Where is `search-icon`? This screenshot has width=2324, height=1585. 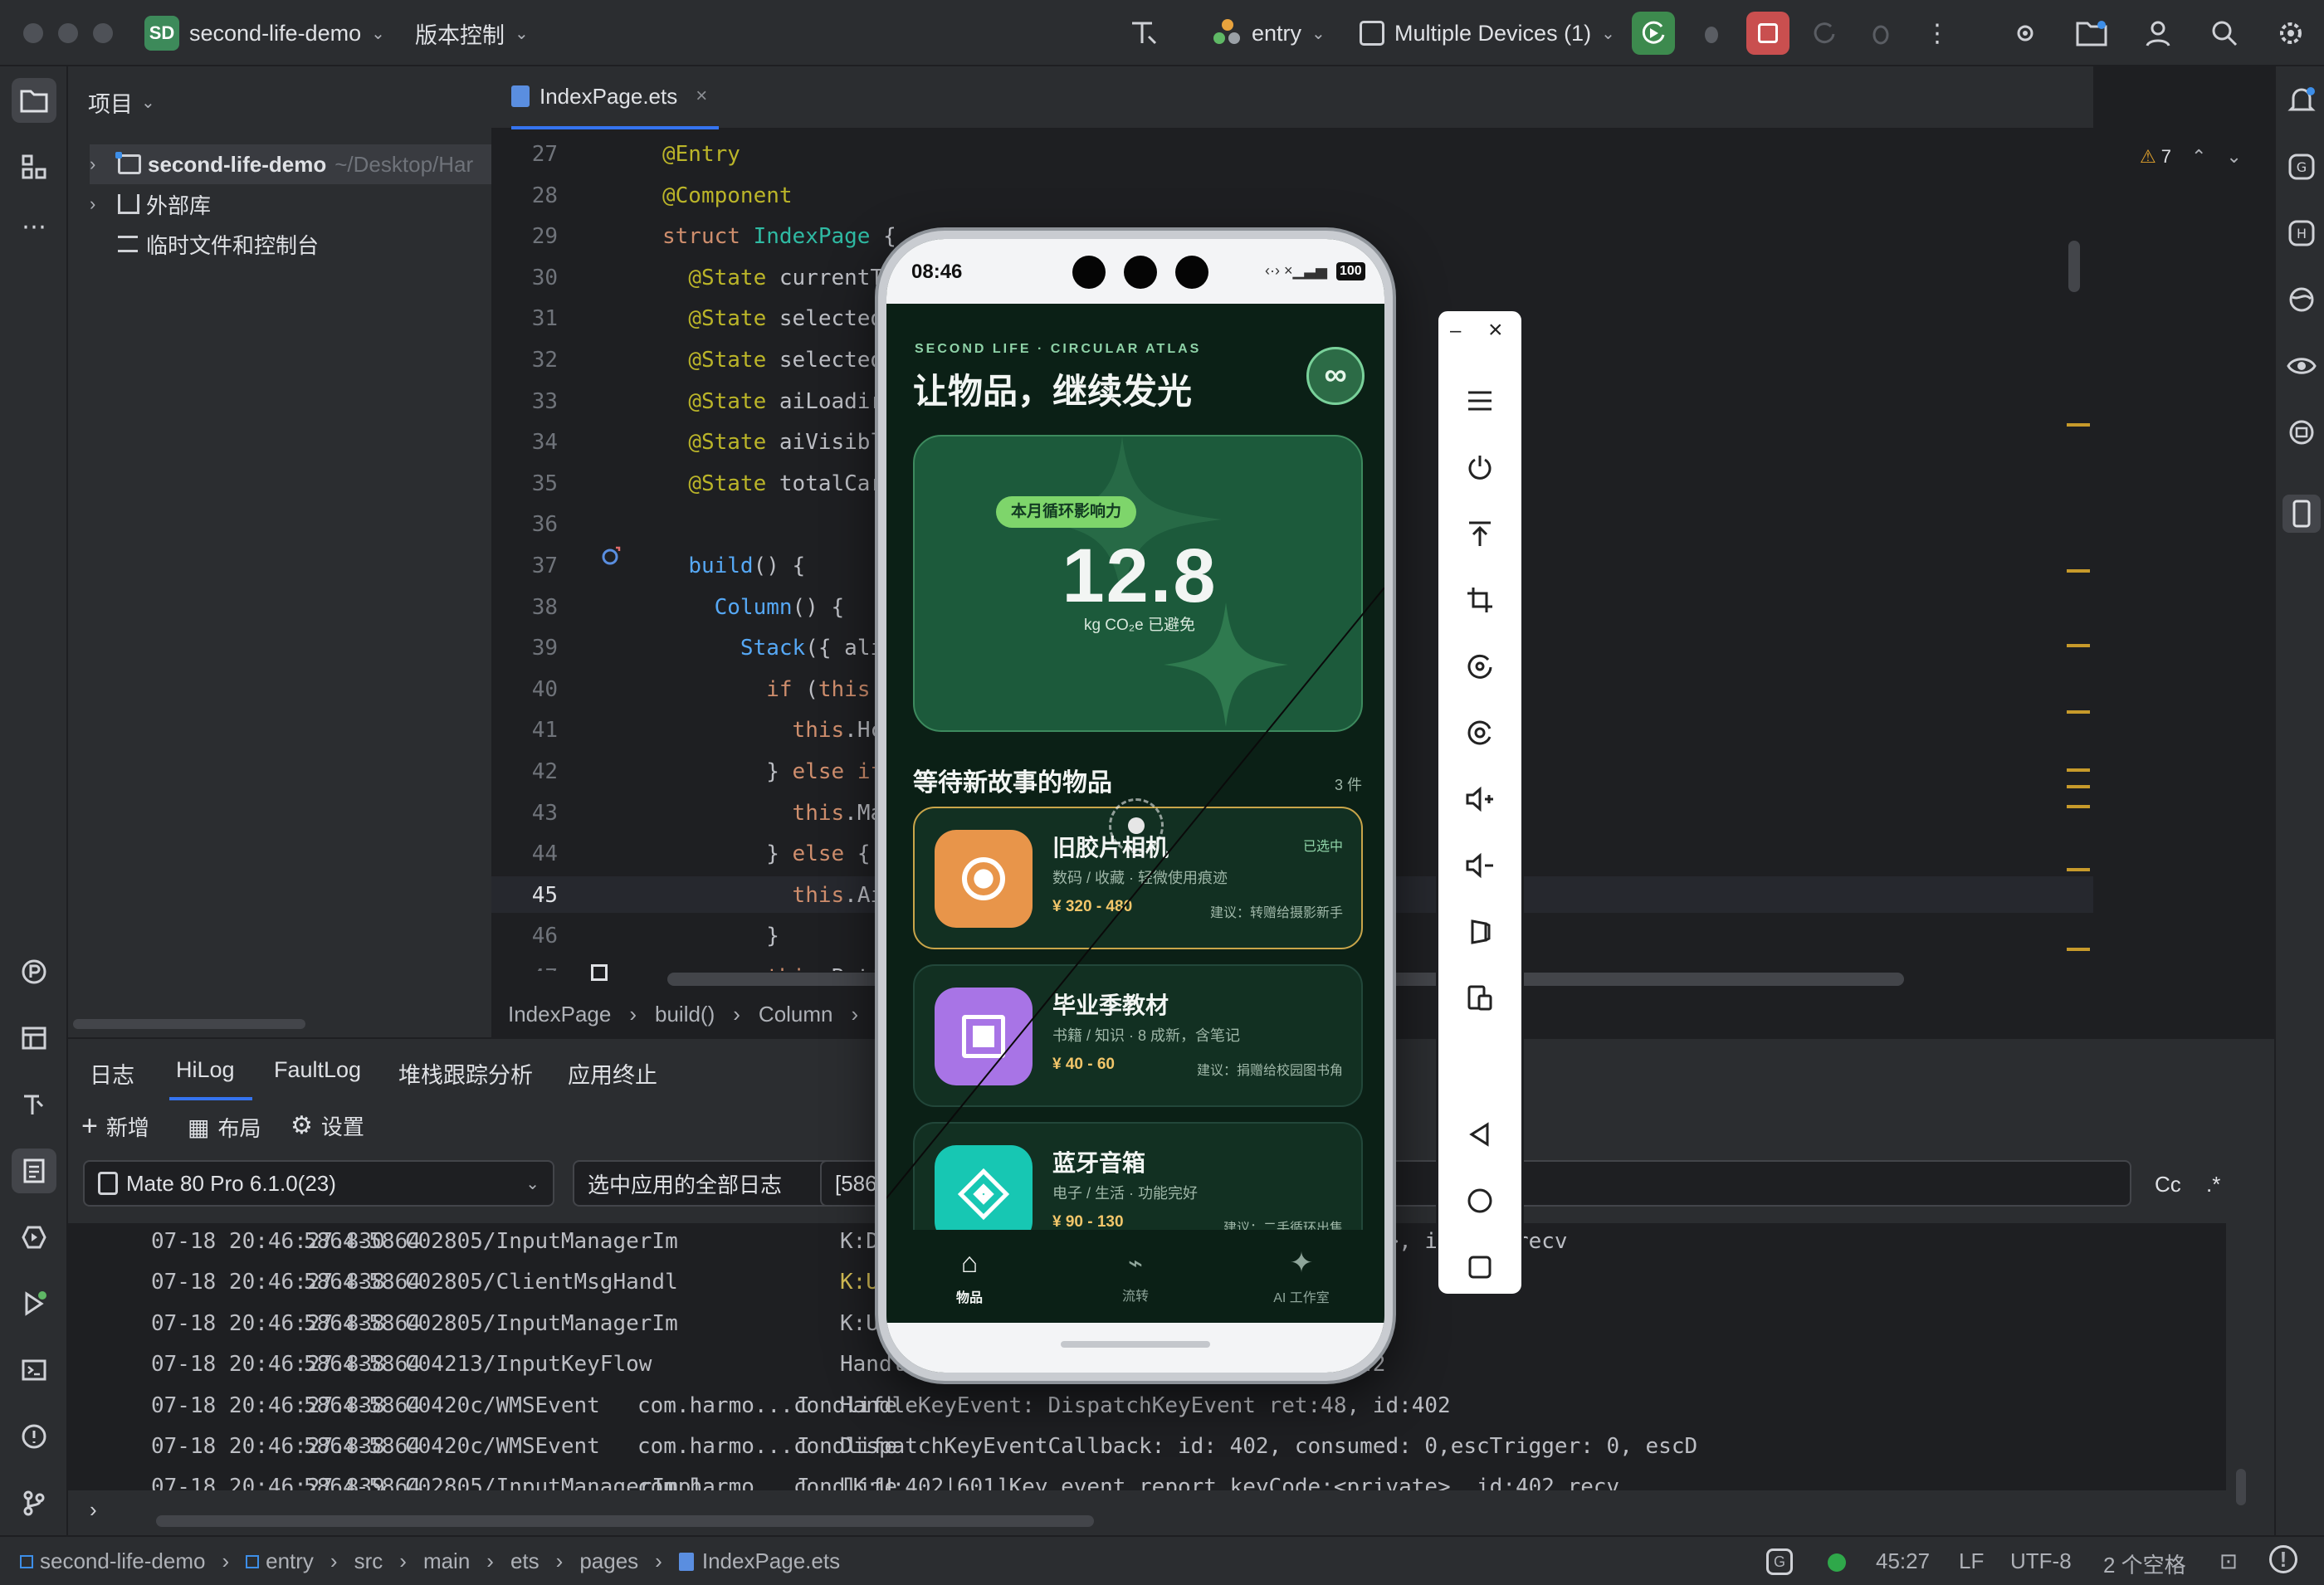
search-icon is located at coordinates (2224, 33).